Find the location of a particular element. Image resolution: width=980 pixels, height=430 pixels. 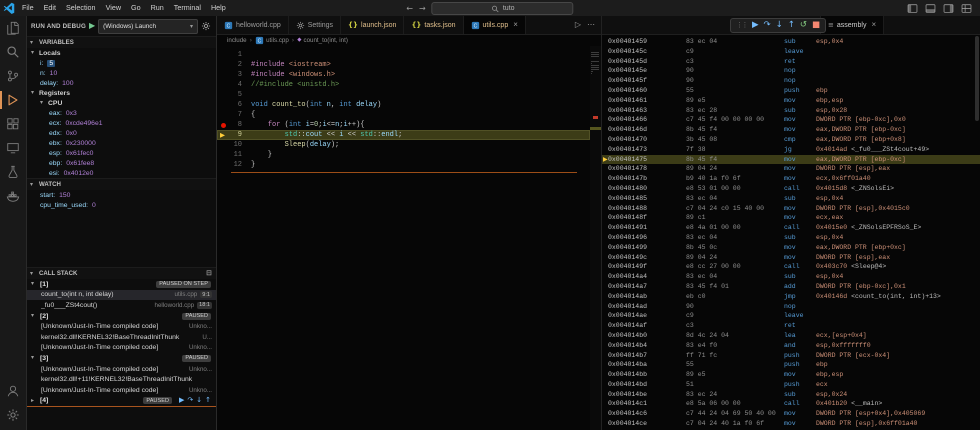

activity-remote-explorer is located at coordinates (13, 148).